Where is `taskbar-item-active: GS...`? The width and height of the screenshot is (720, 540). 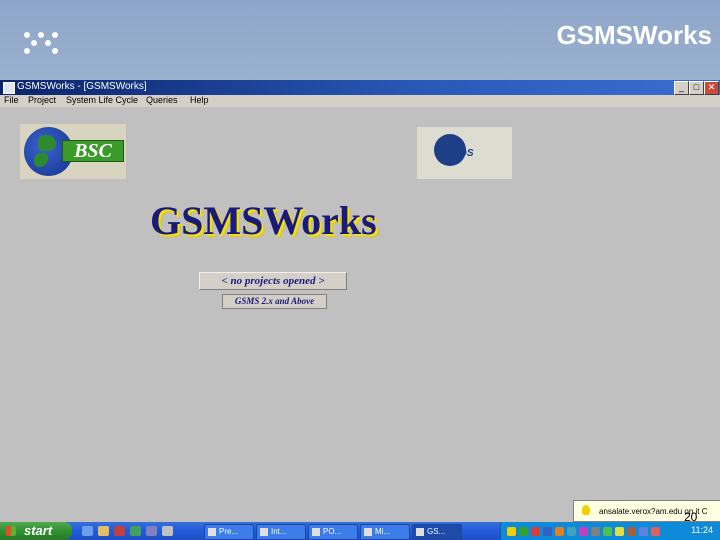
taskbar-item-active: GS... is located at coordinates (437, 532).